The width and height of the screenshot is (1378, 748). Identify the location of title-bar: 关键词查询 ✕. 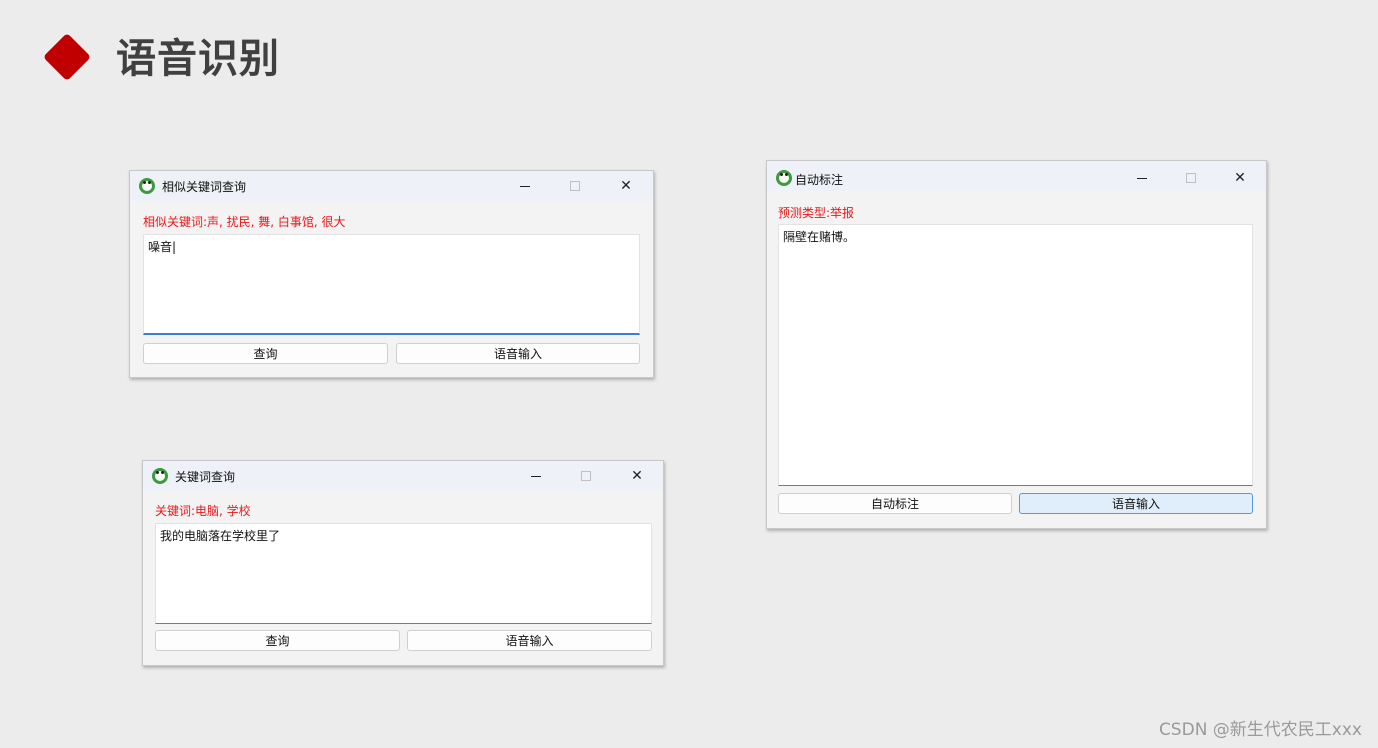
(403, 476).